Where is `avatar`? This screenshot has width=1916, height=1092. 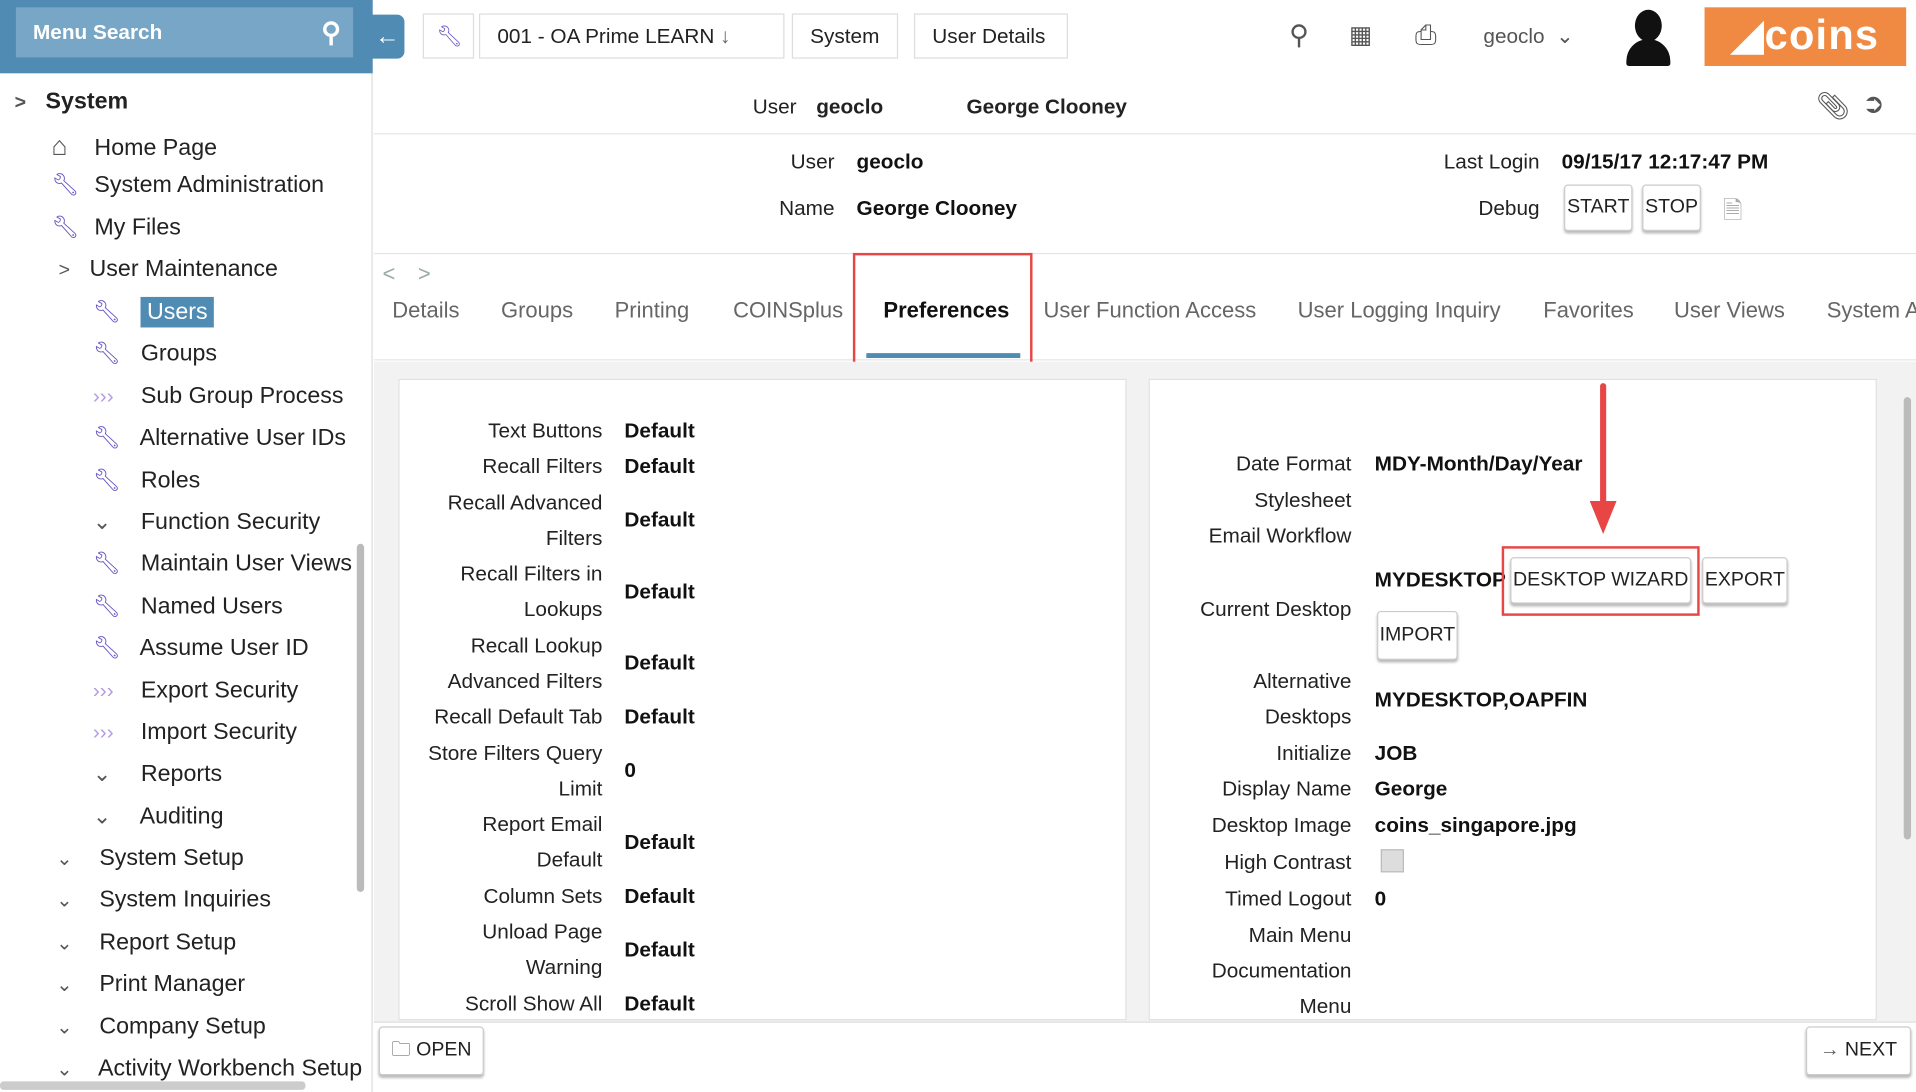
avatar is located at coordinates (1648, 36).